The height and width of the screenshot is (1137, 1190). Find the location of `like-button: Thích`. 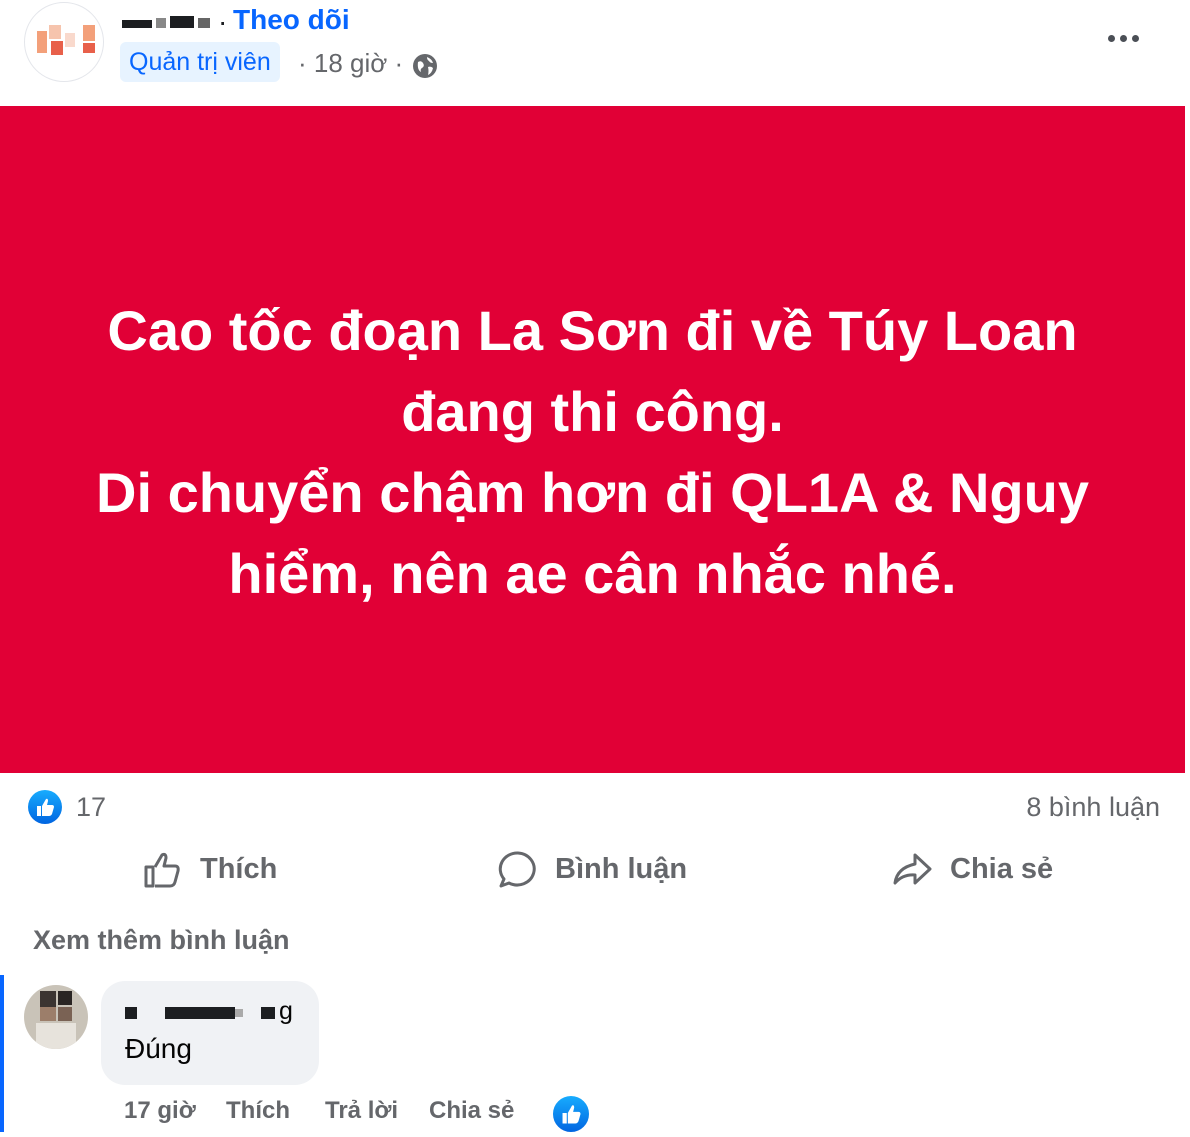

like-button: Thích is located at coordinates (217, 871).